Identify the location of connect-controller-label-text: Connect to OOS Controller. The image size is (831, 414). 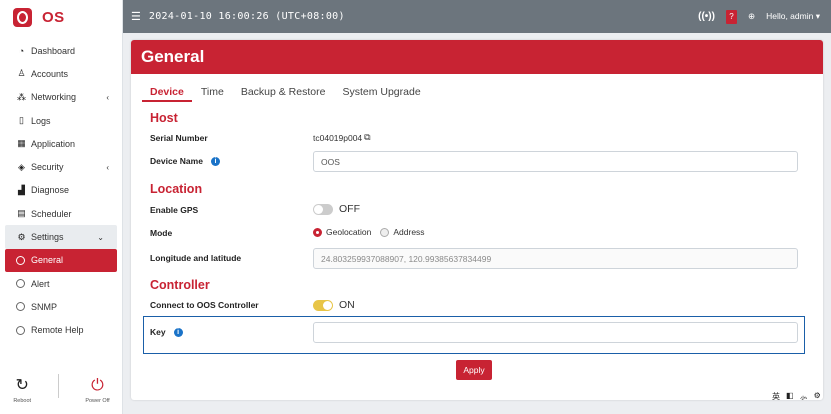
(204, 305).